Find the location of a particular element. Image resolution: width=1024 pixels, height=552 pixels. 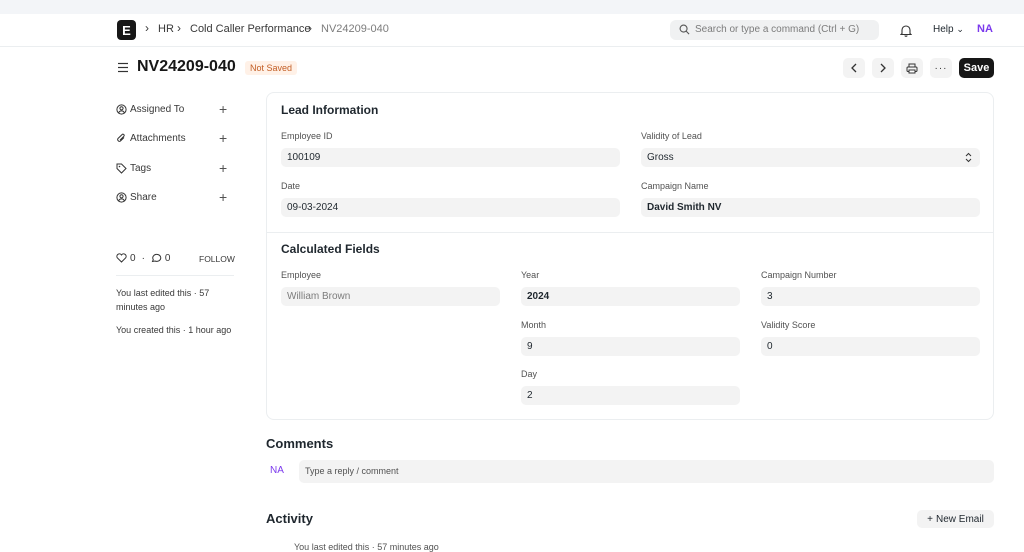

campaign-name-field: David Smith NV is located at coordinates (810, 207).